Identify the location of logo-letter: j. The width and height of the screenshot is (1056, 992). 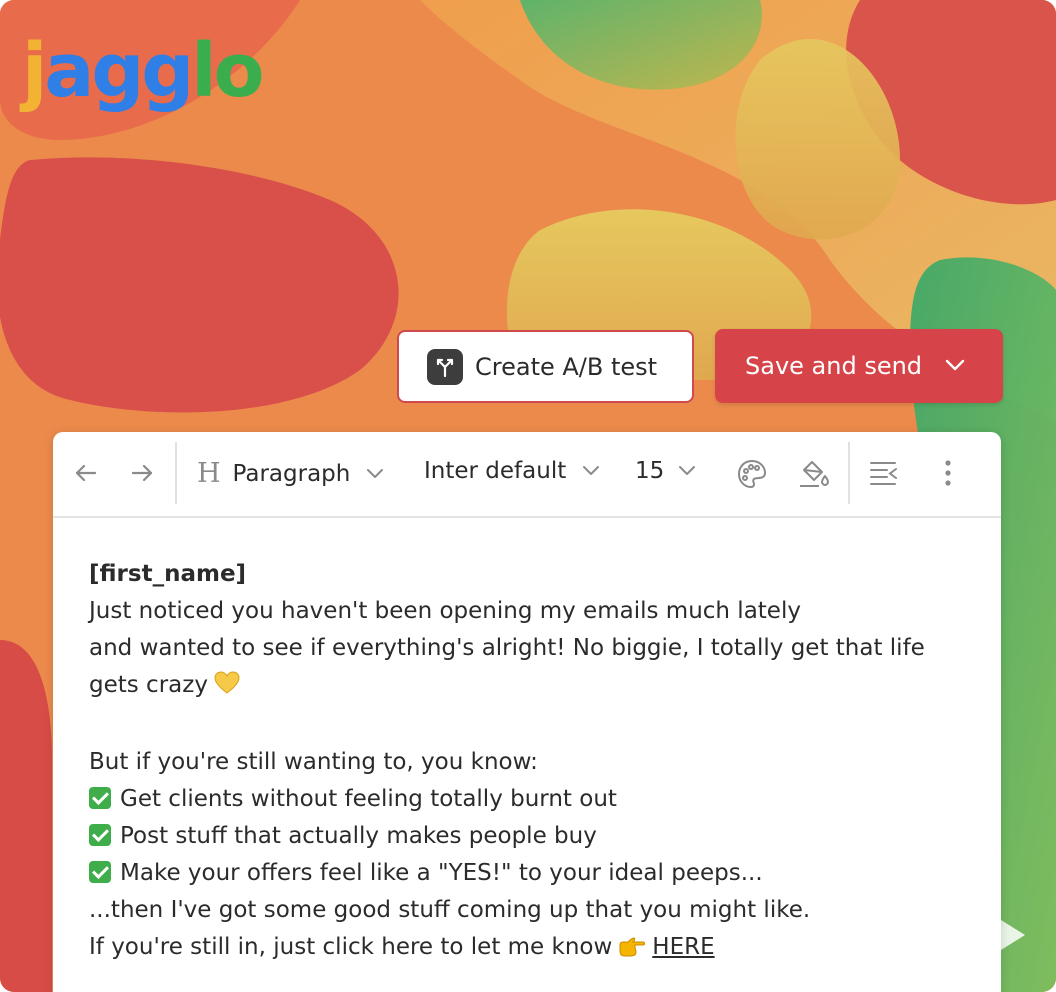
(34, 71).